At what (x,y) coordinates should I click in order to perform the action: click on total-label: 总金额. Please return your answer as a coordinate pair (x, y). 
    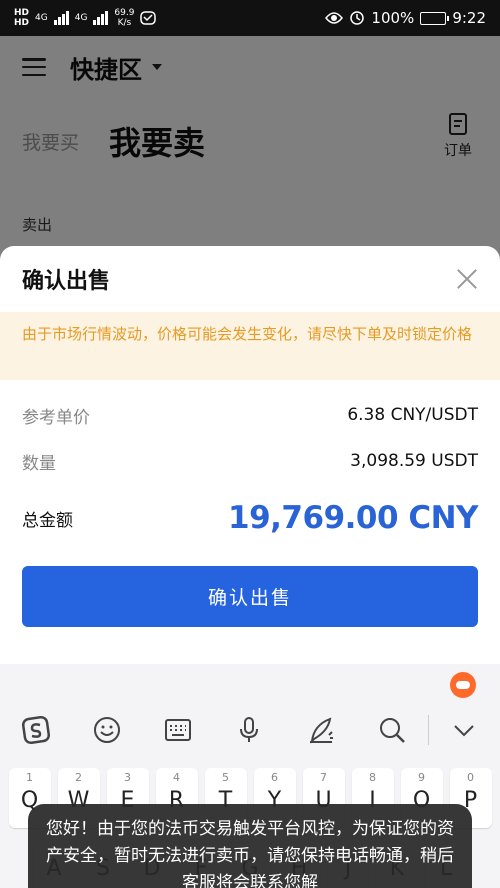
    Looking at the image, I should click on (47, 520).